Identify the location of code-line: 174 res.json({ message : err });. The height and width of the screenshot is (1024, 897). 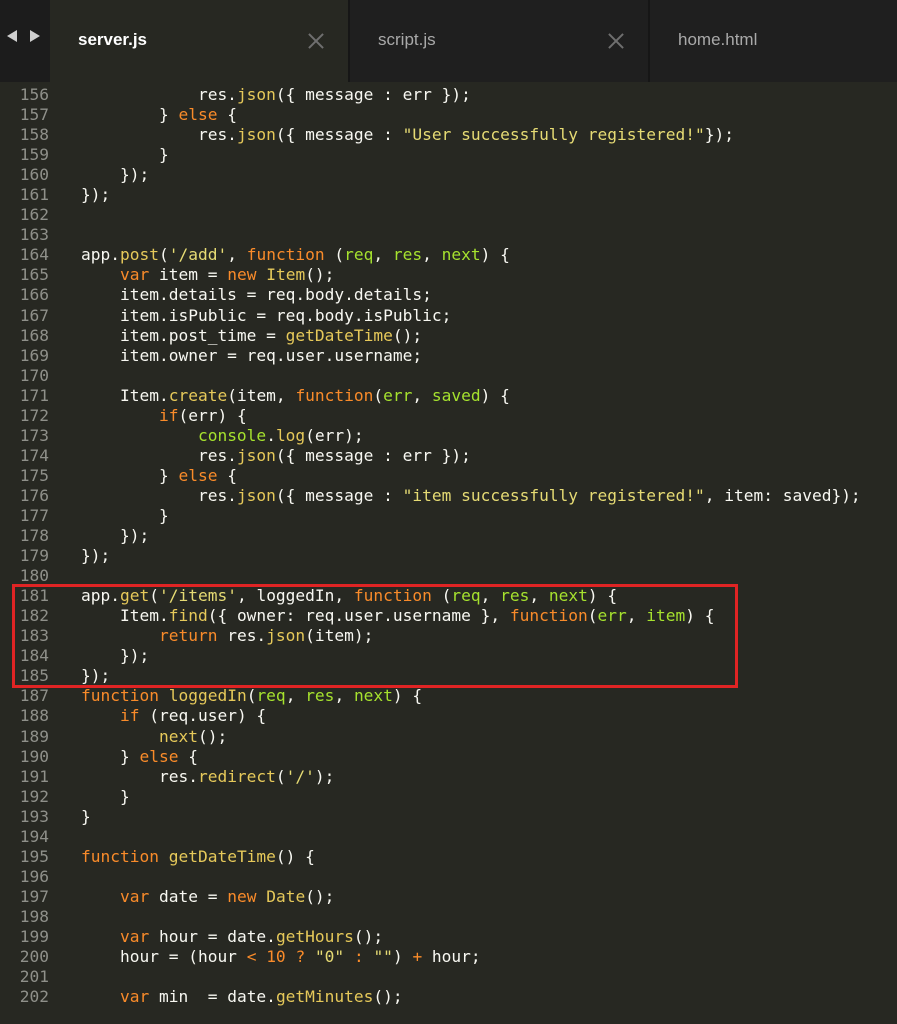
(448, 456).